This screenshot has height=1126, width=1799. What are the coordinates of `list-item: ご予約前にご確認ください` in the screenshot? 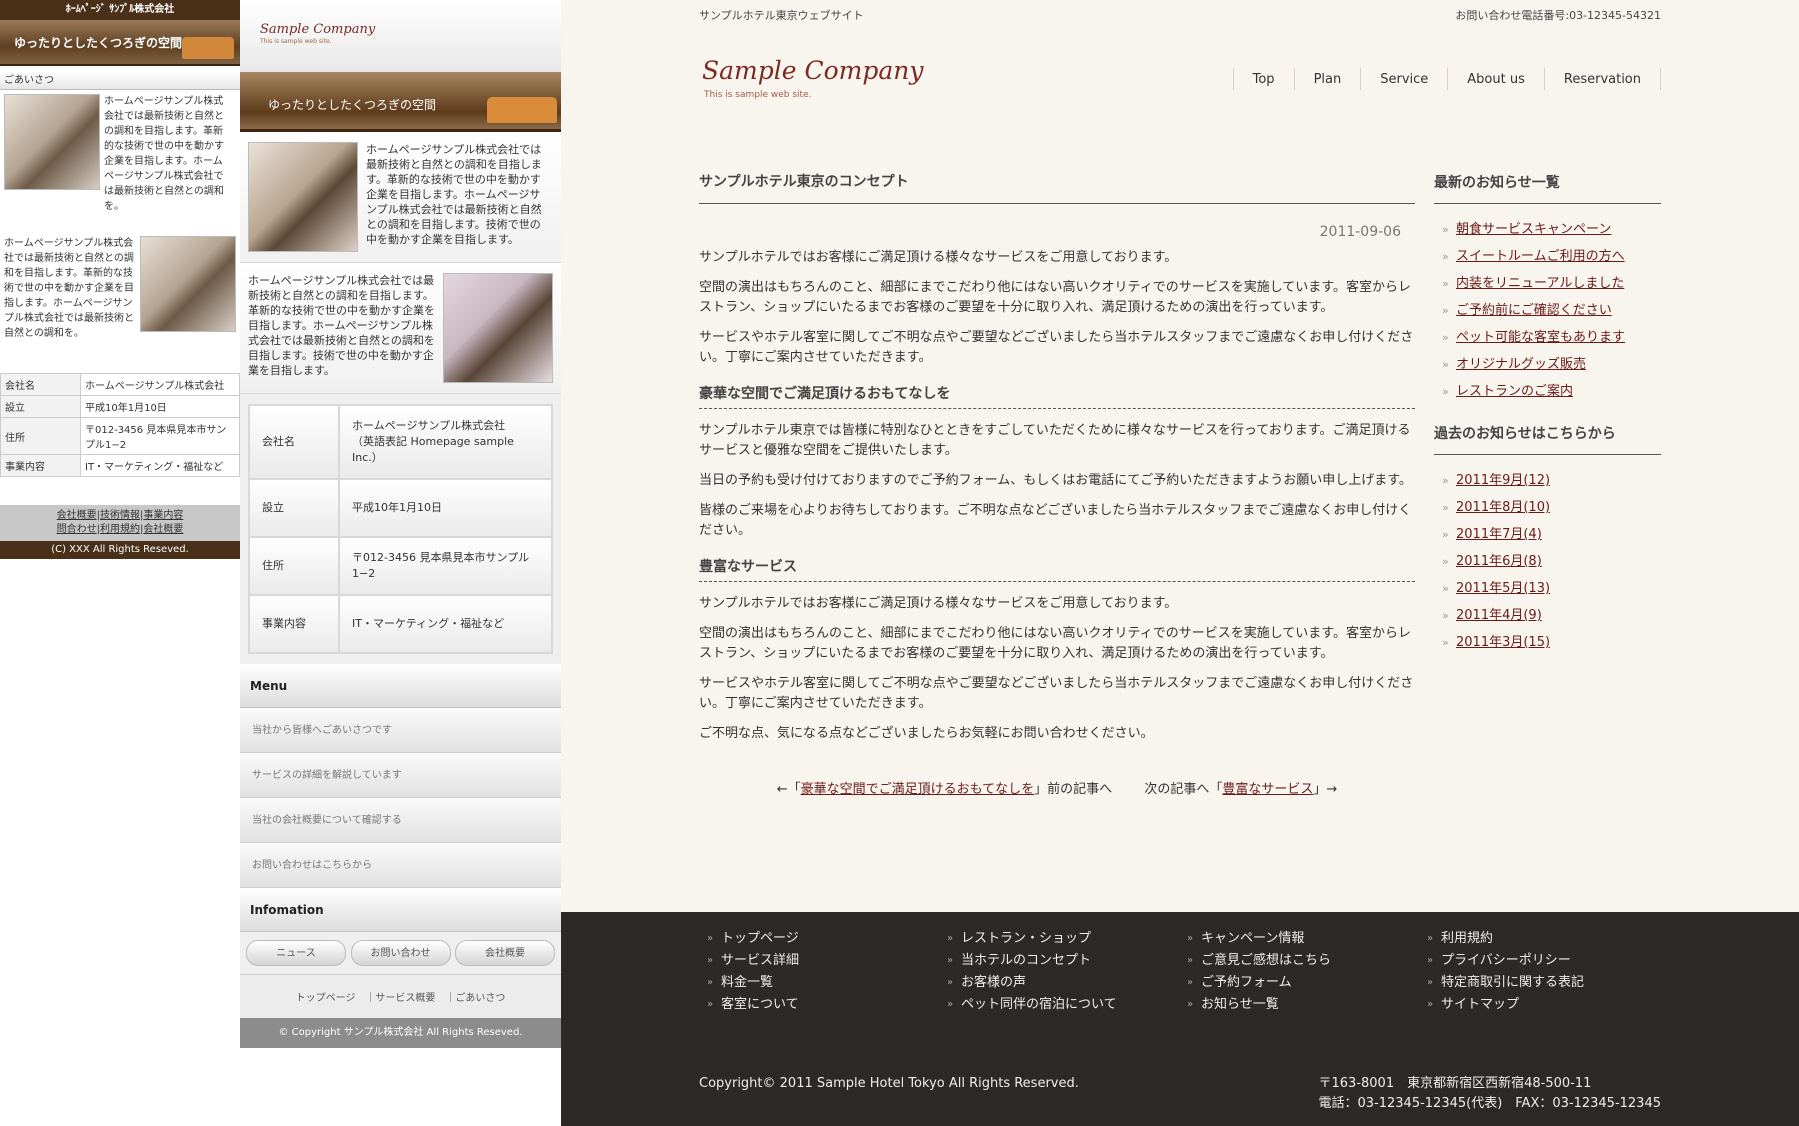 It's located at (1547, 310).